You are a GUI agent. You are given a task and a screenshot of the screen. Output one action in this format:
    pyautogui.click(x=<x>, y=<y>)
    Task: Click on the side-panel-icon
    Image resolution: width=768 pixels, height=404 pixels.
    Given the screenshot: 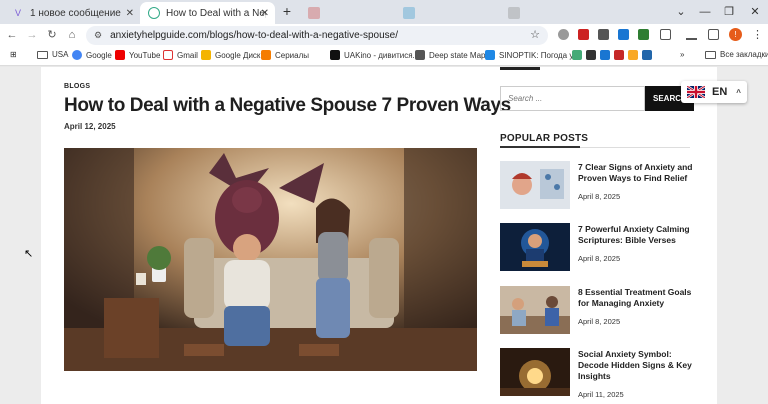 What is the action you would take?
    pyautogui.click(x=713, y=34)
    